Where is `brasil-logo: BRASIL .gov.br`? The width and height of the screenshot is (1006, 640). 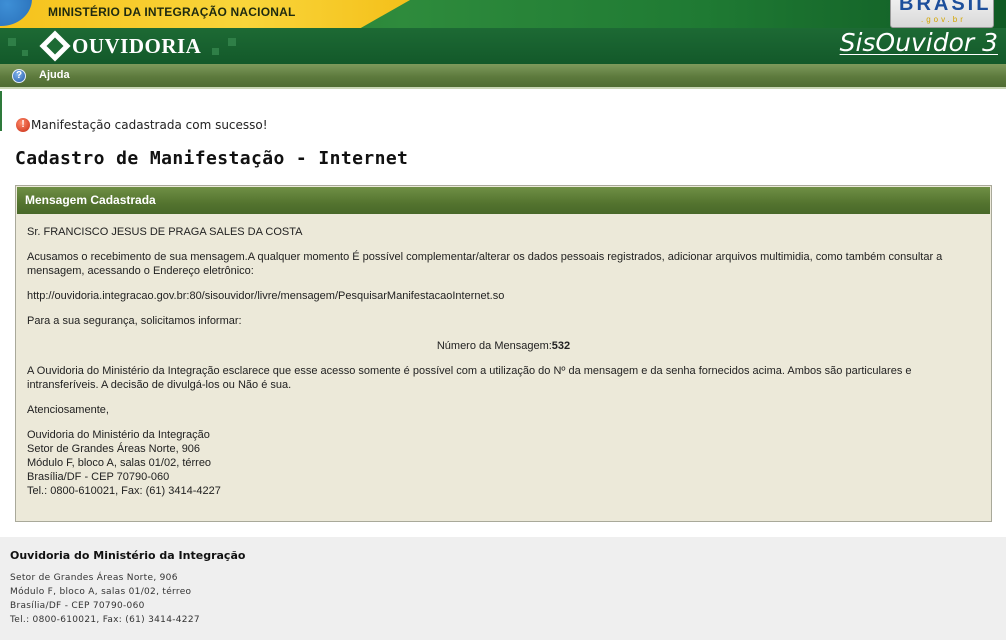
brasil-logo: BRASIL .gov.br is located at coordinates (942, 14).